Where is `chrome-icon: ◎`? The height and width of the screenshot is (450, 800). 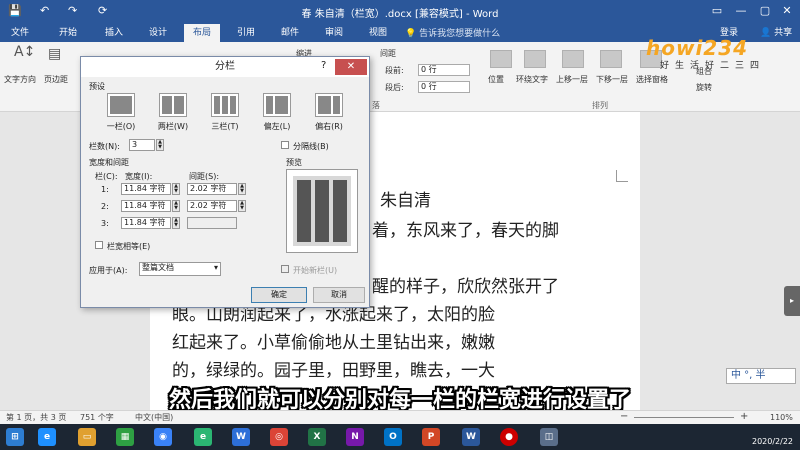
chrome-icon: ◎ is located at coordinates (279, 437).